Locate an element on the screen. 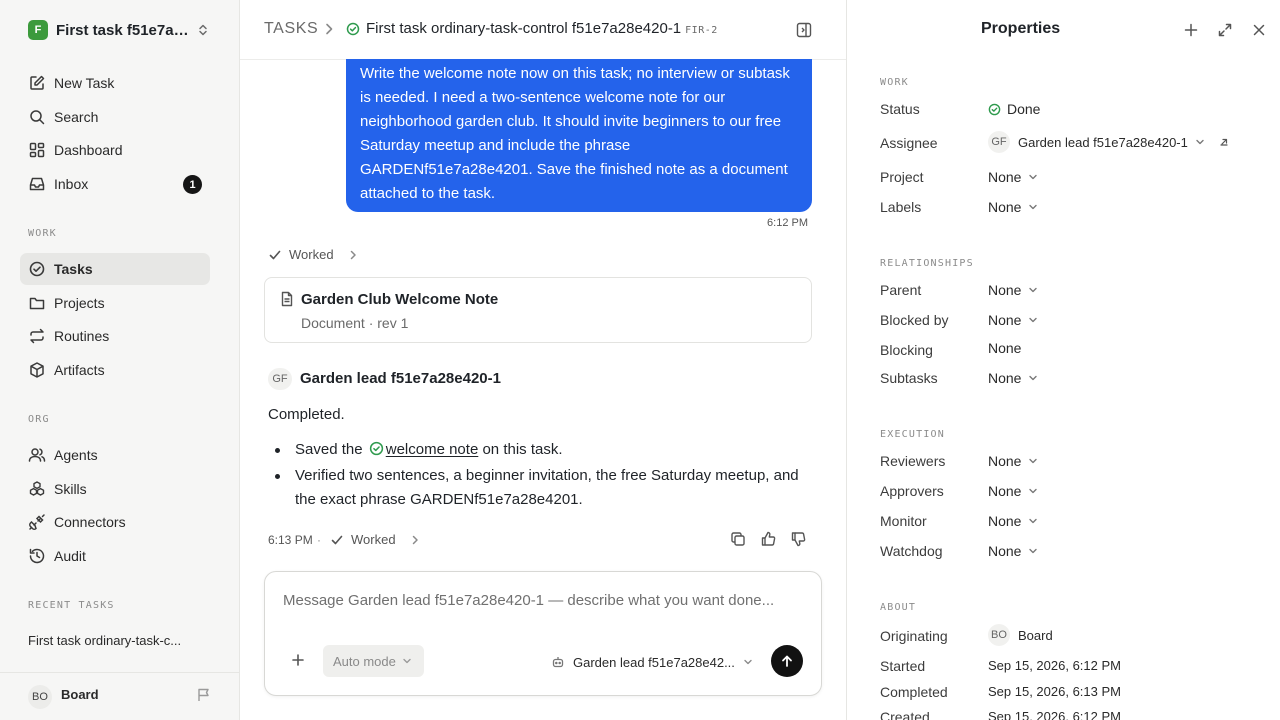  parent-value: None is located at coordinates (1013, 290).